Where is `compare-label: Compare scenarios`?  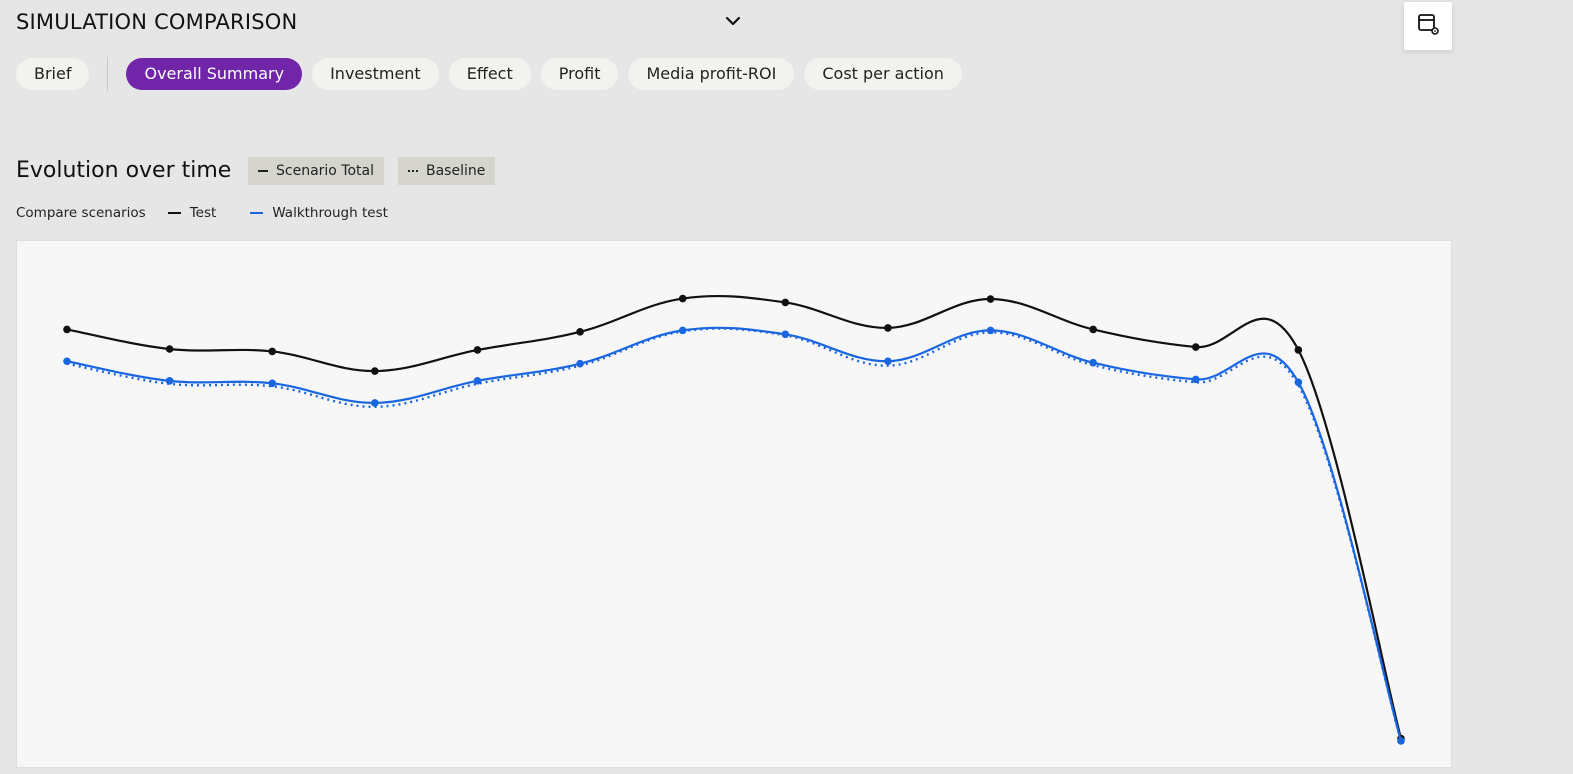
compare-label: Compare scenarios is located at coordinates (81, 213).